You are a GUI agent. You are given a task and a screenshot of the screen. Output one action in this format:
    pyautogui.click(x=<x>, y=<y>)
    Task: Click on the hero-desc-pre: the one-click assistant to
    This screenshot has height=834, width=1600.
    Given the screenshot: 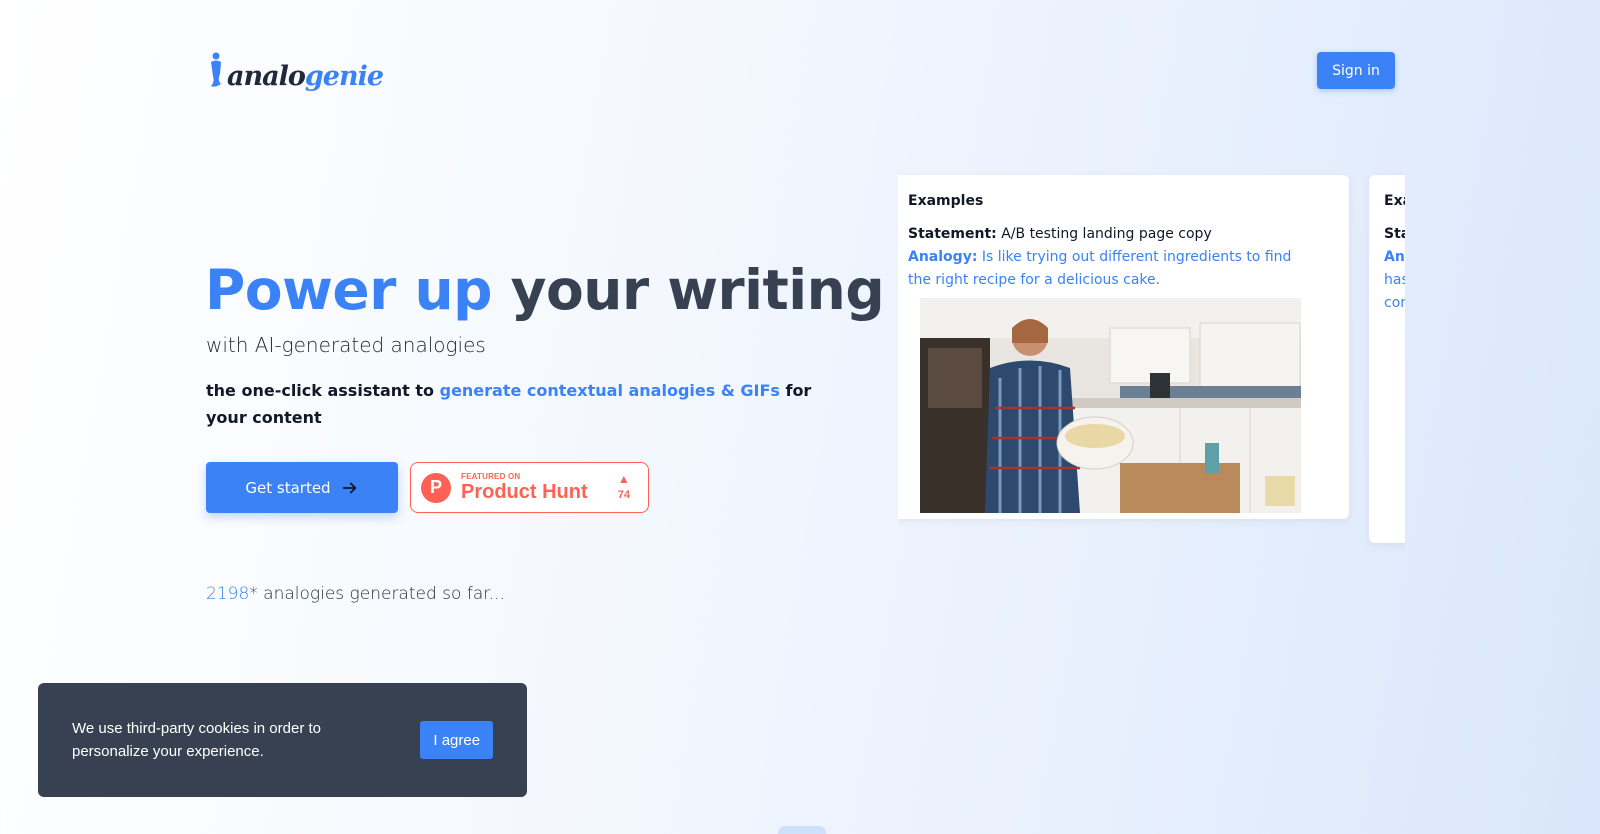 What is the action you would take?
    pyautogui.click(x=323, y=390)
    